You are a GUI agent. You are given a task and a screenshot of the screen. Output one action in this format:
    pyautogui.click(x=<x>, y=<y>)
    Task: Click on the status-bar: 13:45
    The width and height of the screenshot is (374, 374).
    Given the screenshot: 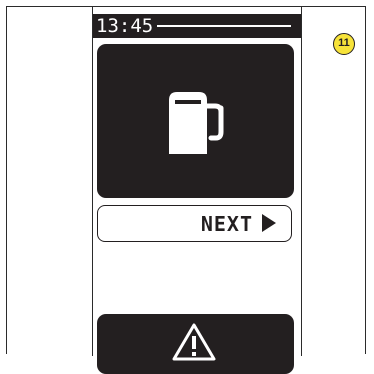 What is the action you would take?
    pyautogui.click(x=197, y=26)
    